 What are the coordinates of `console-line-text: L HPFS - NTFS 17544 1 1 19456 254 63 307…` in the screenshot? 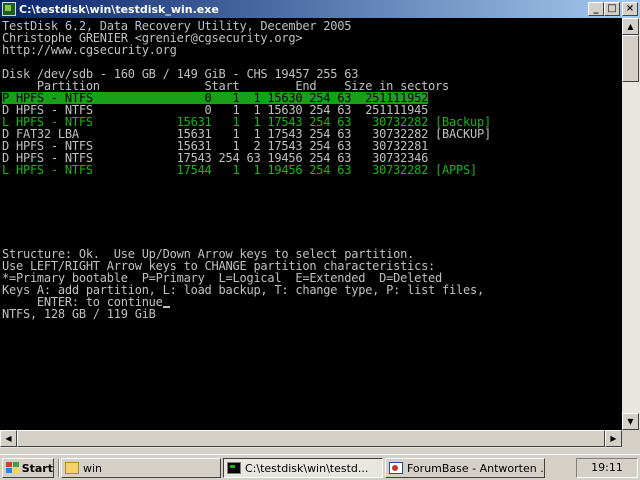 It's located at (239, 170).